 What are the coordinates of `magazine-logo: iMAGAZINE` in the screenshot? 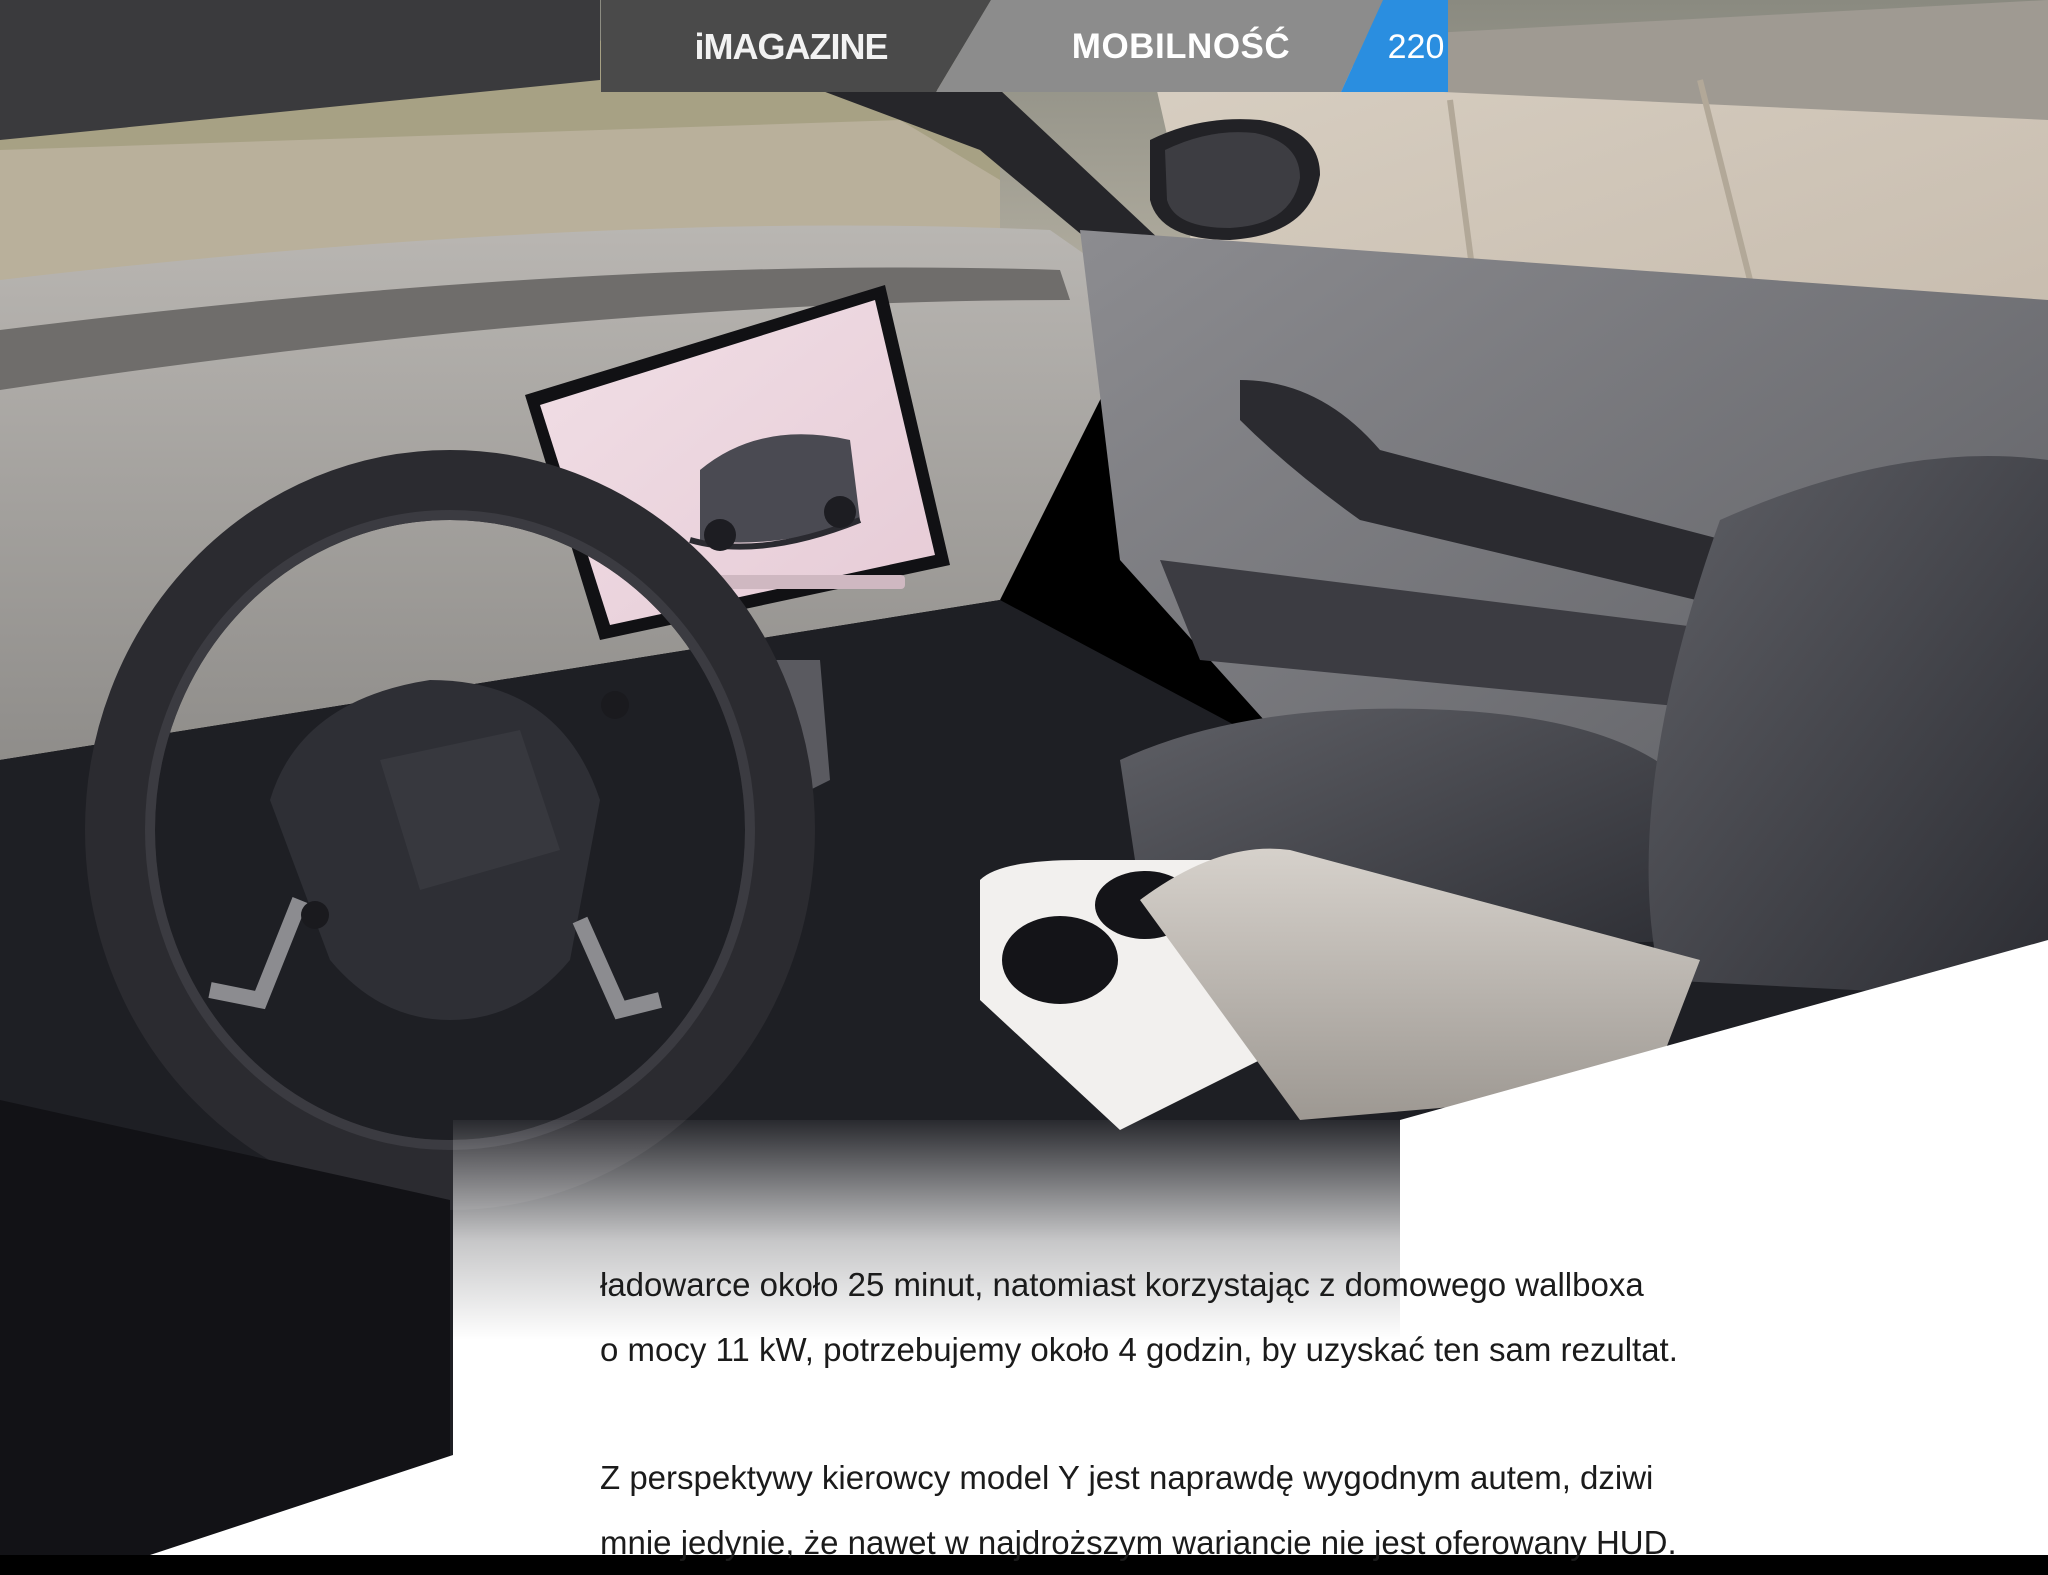 It's located at (791, 46).